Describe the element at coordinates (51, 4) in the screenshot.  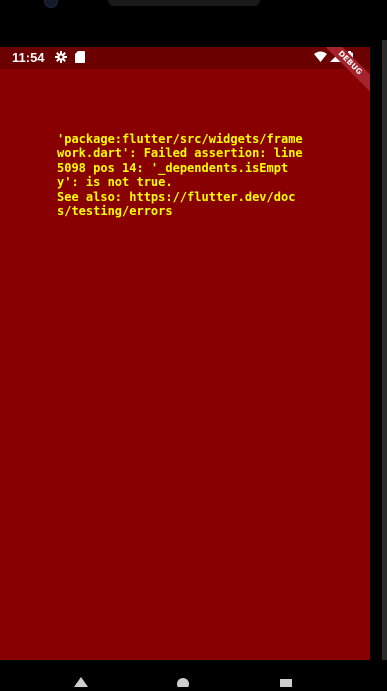
I see `front-camera` at that location.